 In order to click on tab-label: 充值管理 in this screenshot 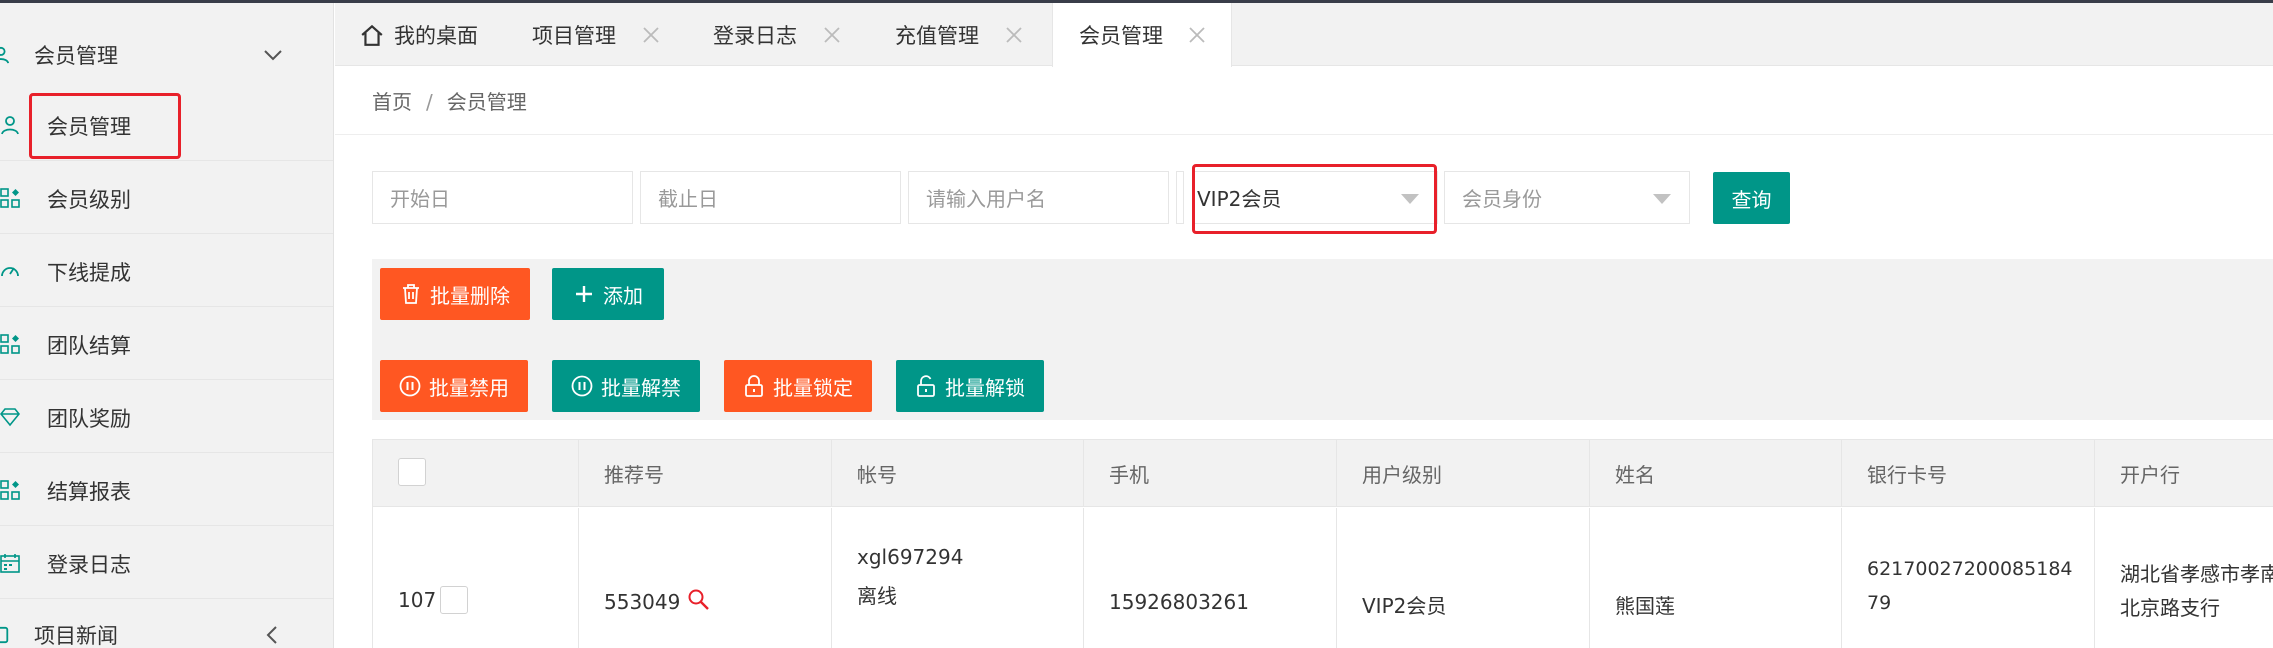, I will do `click(937, 35)`.